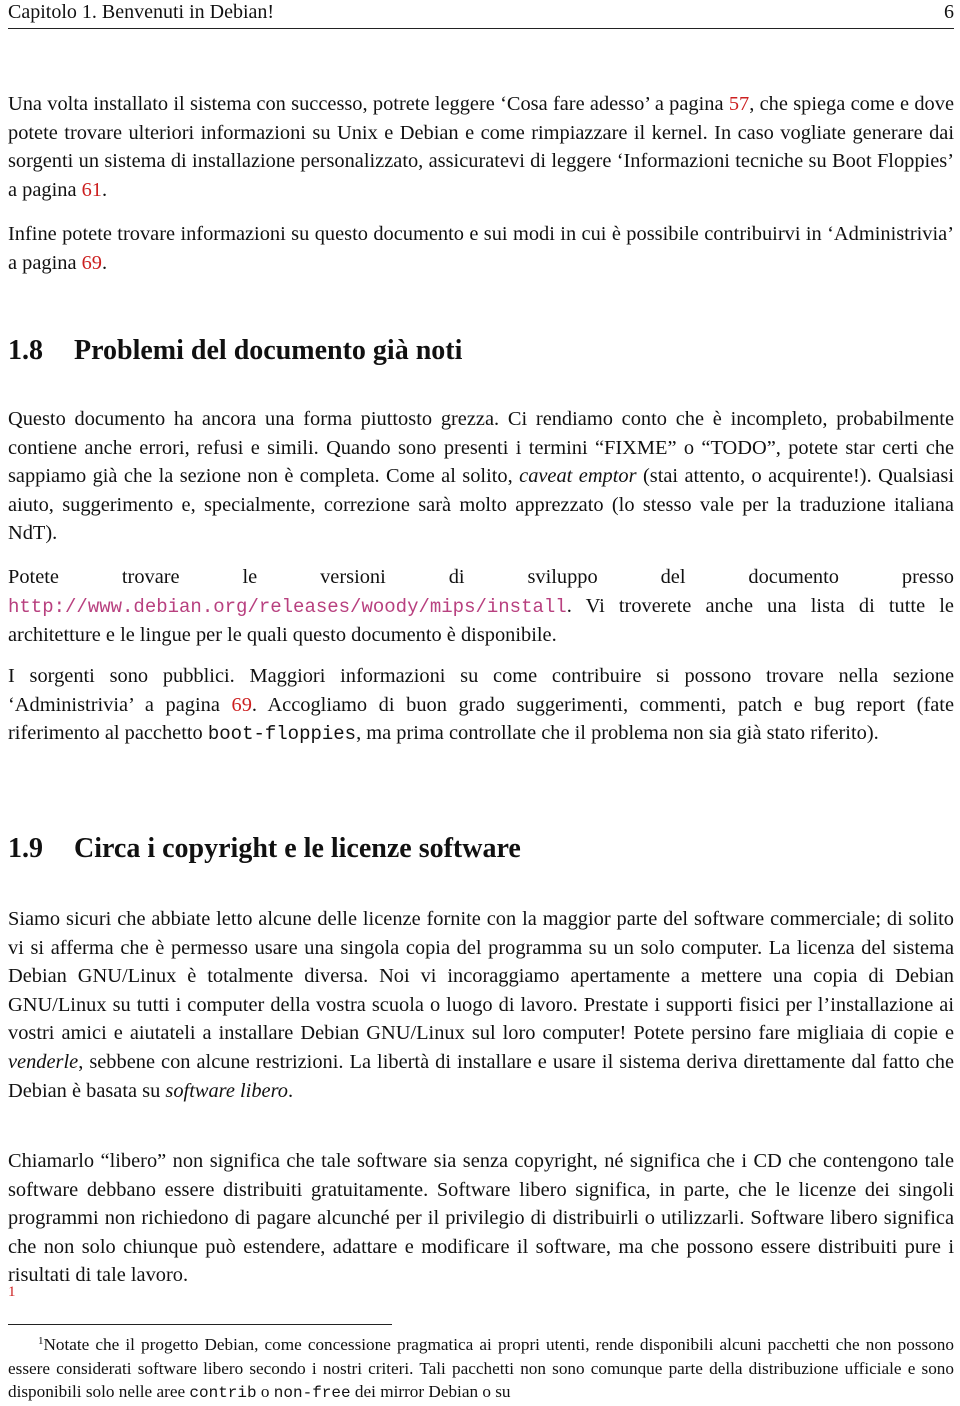 This screenshot has width=960, height=1406. I want to click on section-title: Problemi del documento già noti, so click(268, 350).